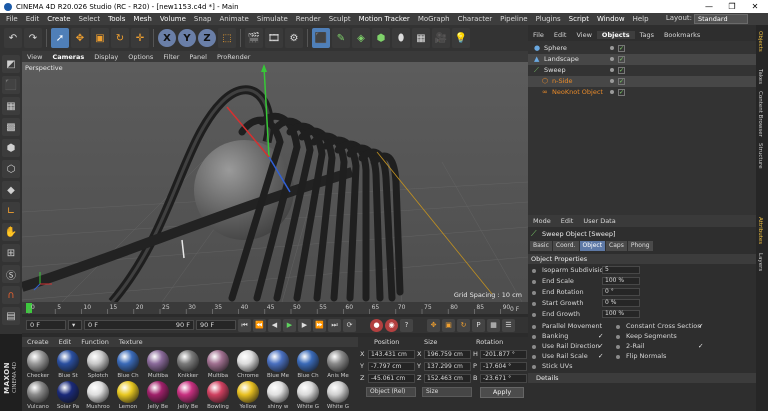 The width and height of the screenshot is (768, 411). What do you see at coordinates (583, 35) in the screenshot?
I see `object-menu-view: View` at bounding box center [583, 35].